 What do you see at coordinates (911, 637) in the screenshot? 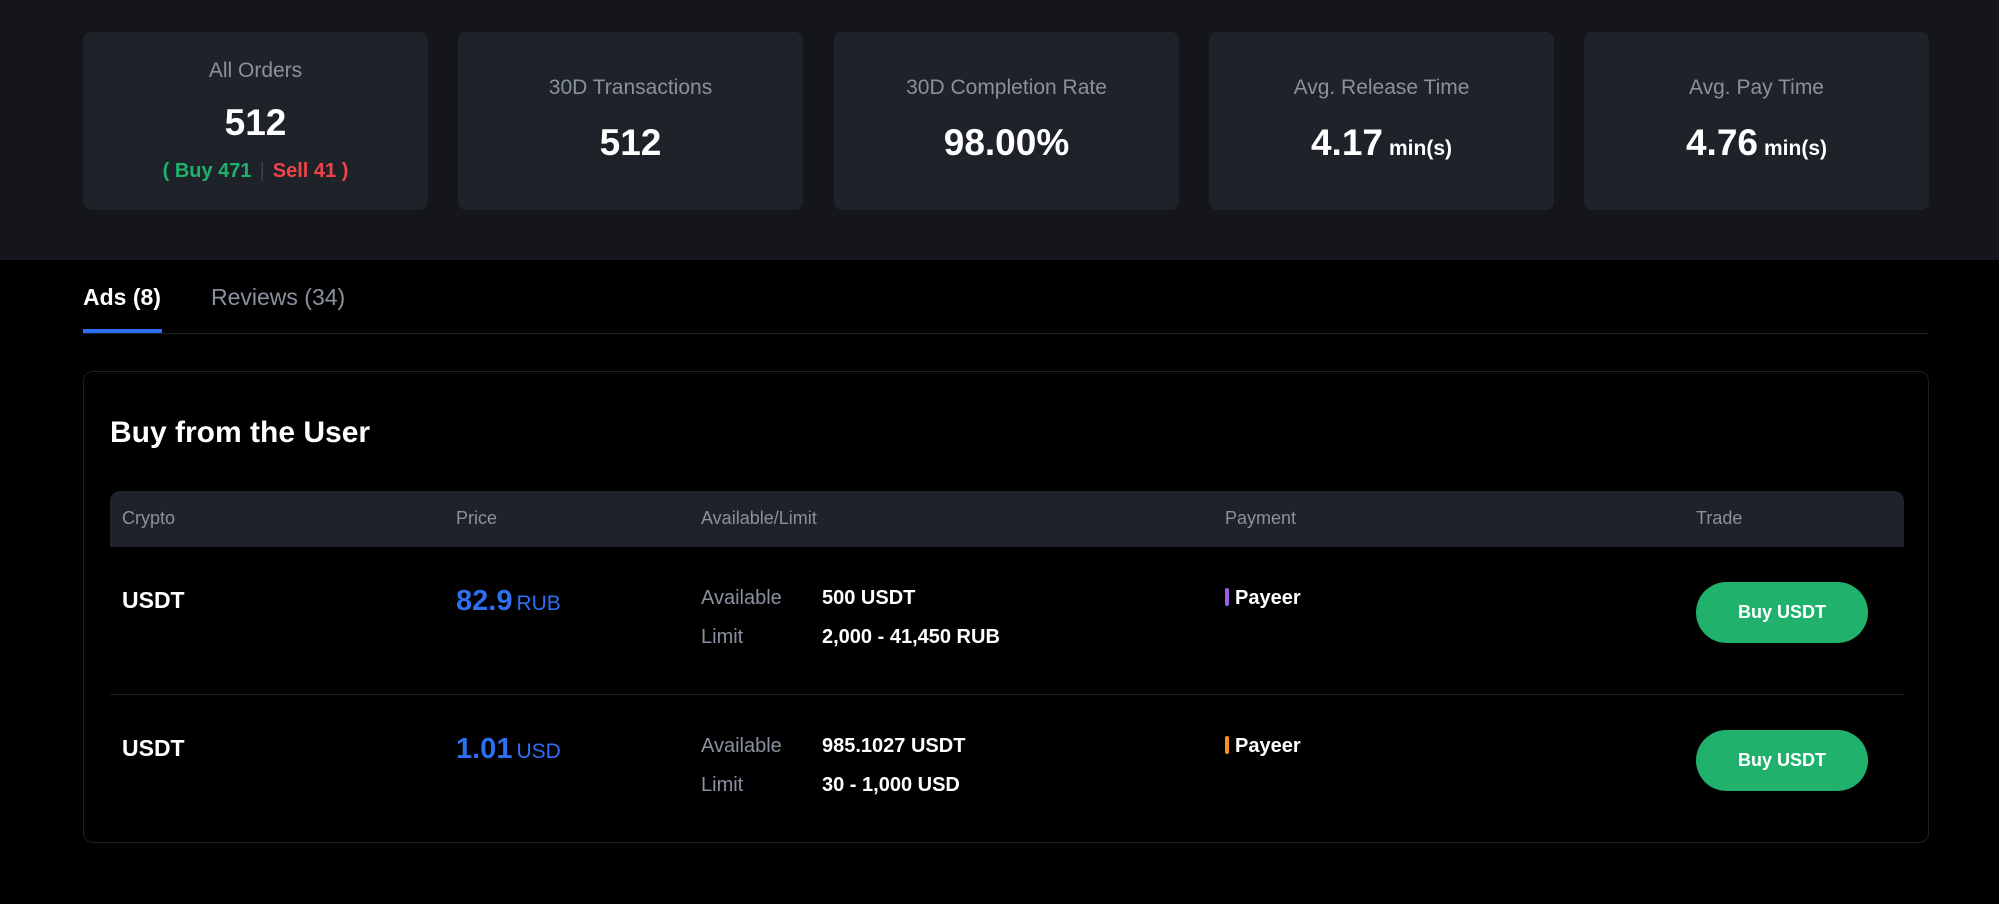
I see `limit-value: 2,000 - 41,450 RUB` at bounding box center [911, 637].